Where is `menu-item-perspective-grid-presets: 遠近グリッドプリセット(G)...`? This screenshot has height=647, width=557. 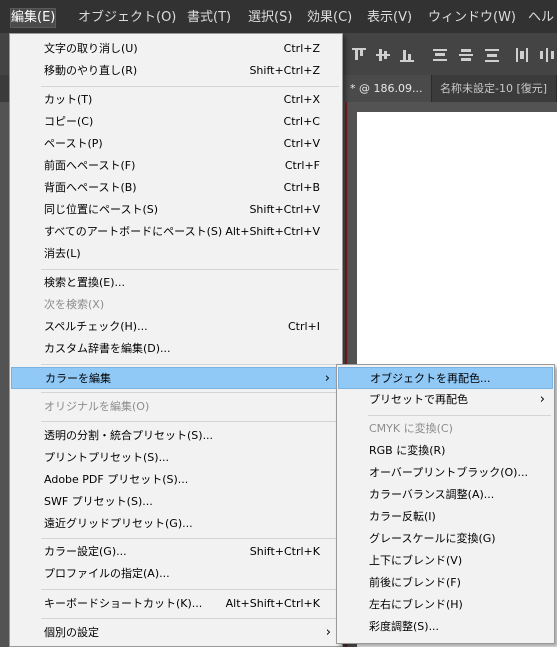
menu-item-perspective-grid-presets: 遠近グリッドプリセット(G)... is located at coordinates (176, 524).